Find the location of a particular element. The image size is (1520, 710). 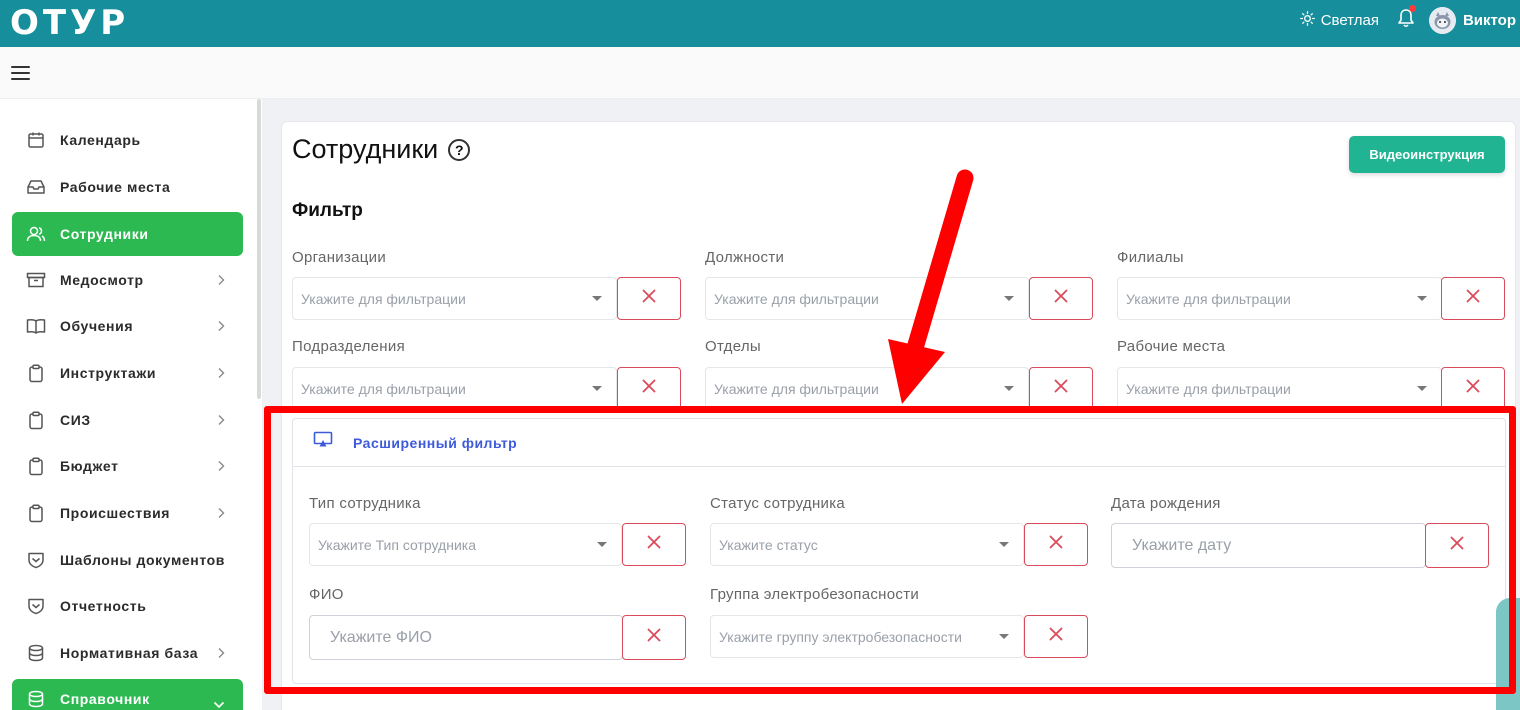

notifications-button is located at coordinates (1406, 18).